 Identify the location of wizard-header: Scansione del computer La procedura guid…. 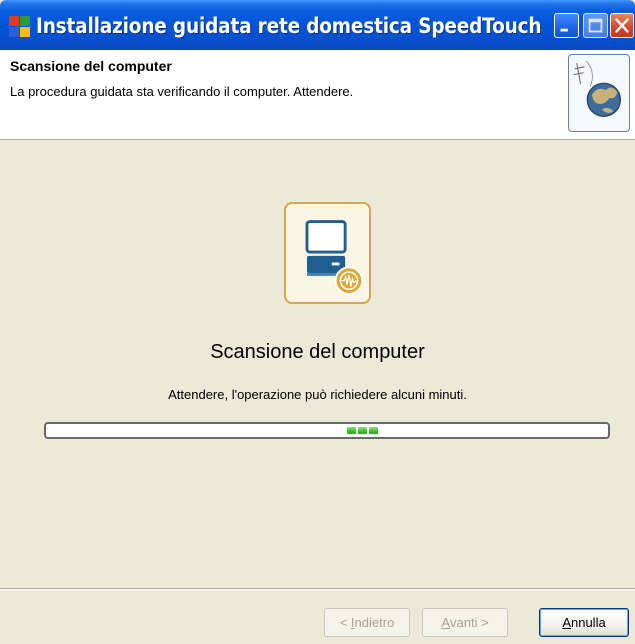
(317, 95).